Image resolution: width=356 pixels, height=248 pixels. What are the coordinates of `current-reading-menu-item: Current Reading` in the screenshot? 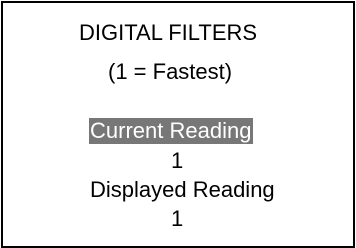 It's located at (171, 131).